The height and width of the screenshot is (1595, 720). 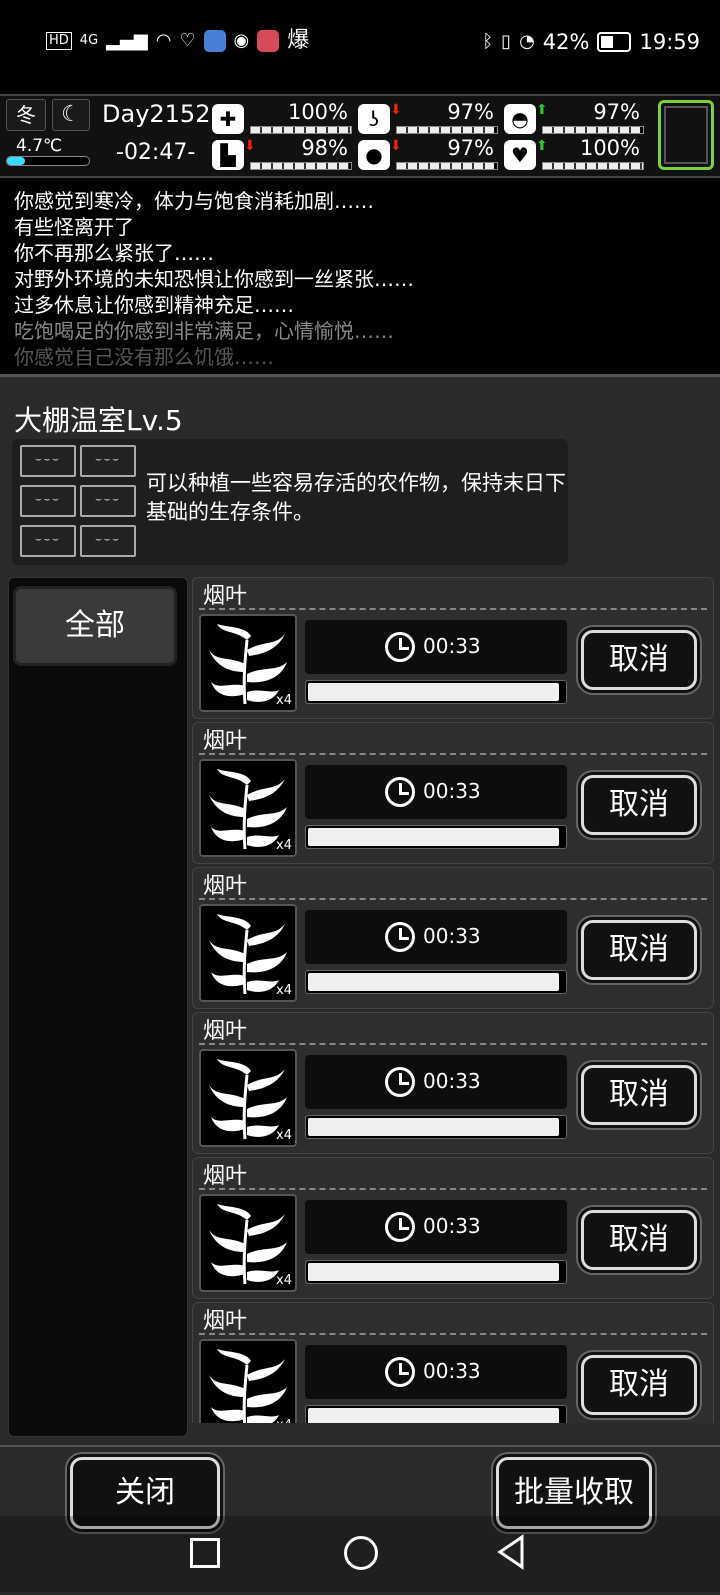 I want to click on hd-icon: HD, so click(x=59, y=41).